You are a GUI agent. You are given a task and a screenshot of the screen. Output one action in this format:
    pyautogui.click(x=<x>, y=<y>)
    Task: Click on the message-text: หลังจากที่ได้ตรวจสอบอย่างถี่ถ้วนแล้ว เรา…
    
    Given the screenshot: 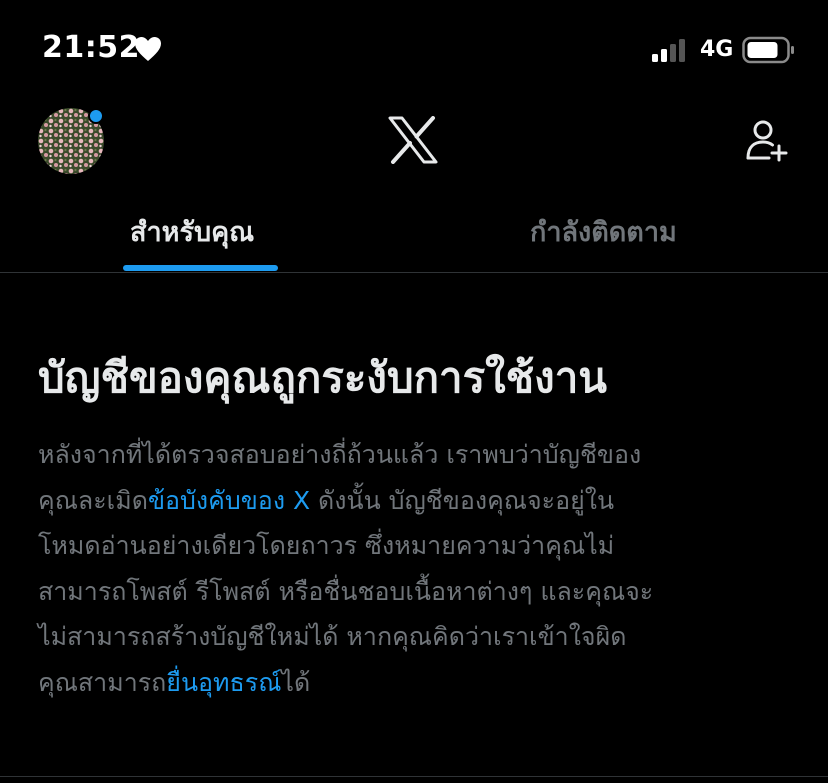 What is the action you would take?
    pyautogui.click(x=340, y=454)
    